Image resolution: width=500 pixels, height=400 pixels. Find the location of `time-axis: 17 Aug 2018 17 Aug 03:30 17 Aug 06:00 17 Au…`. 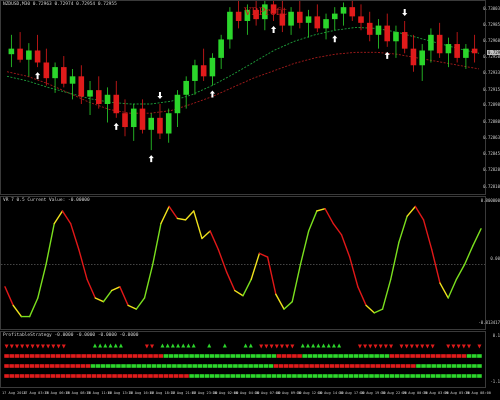

time-axis: 17 Aug 2018 17 Aug 03:30 17 Aug 06:00 17 Au… is located at coordinates (245, 394).